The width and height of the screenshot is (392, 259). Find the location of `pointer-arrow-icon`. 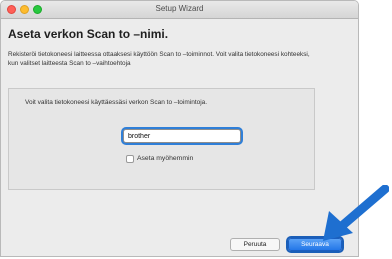

pointer-arrow-icon is located at coordinates (356, 213).